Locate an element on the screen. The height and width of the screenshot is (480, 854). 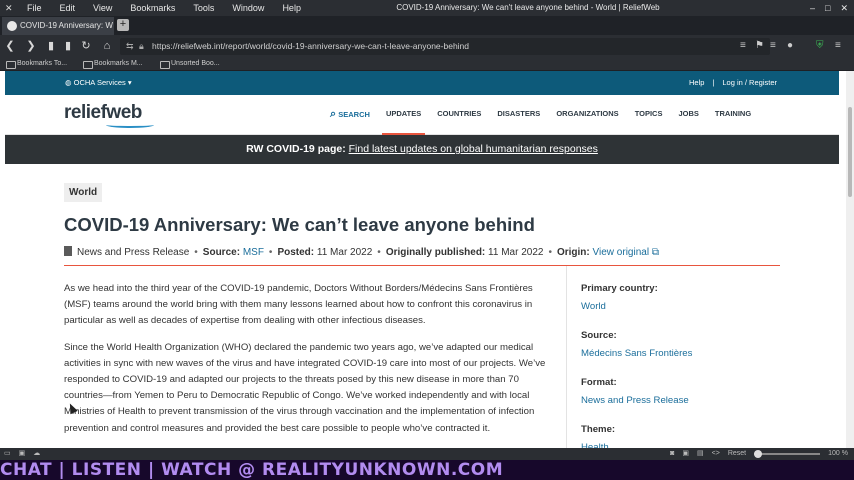
camera-icon: ◙ is located at coordinates (672, 454).